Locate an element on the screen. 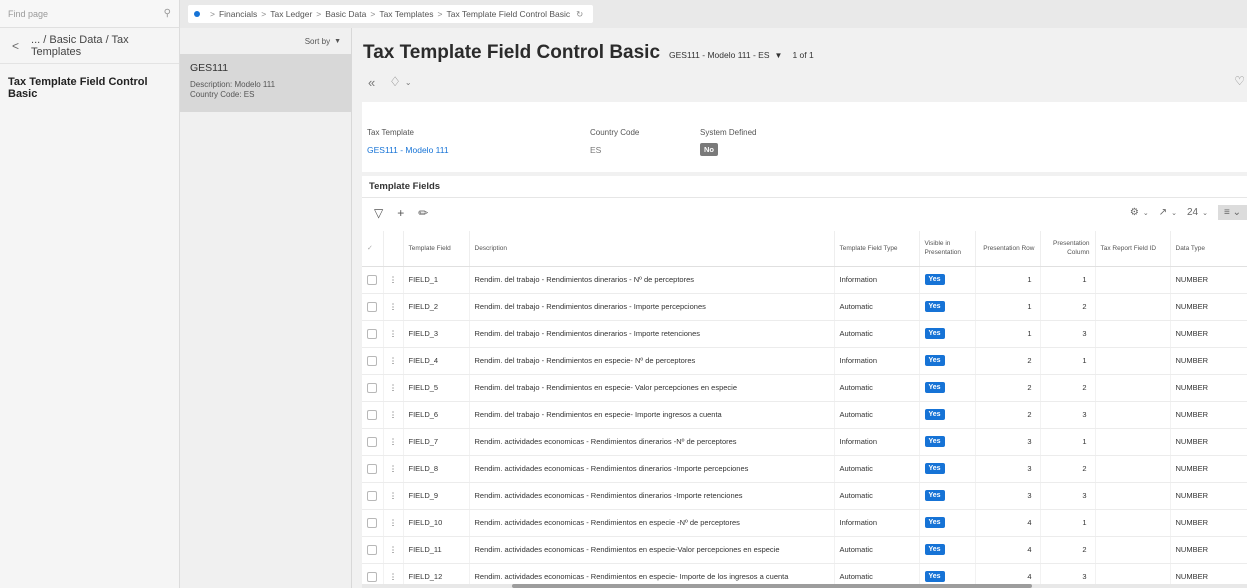 This screenshot has height=588, width=1247. filter-icon: ▽ is located at coordinates (378, 213).